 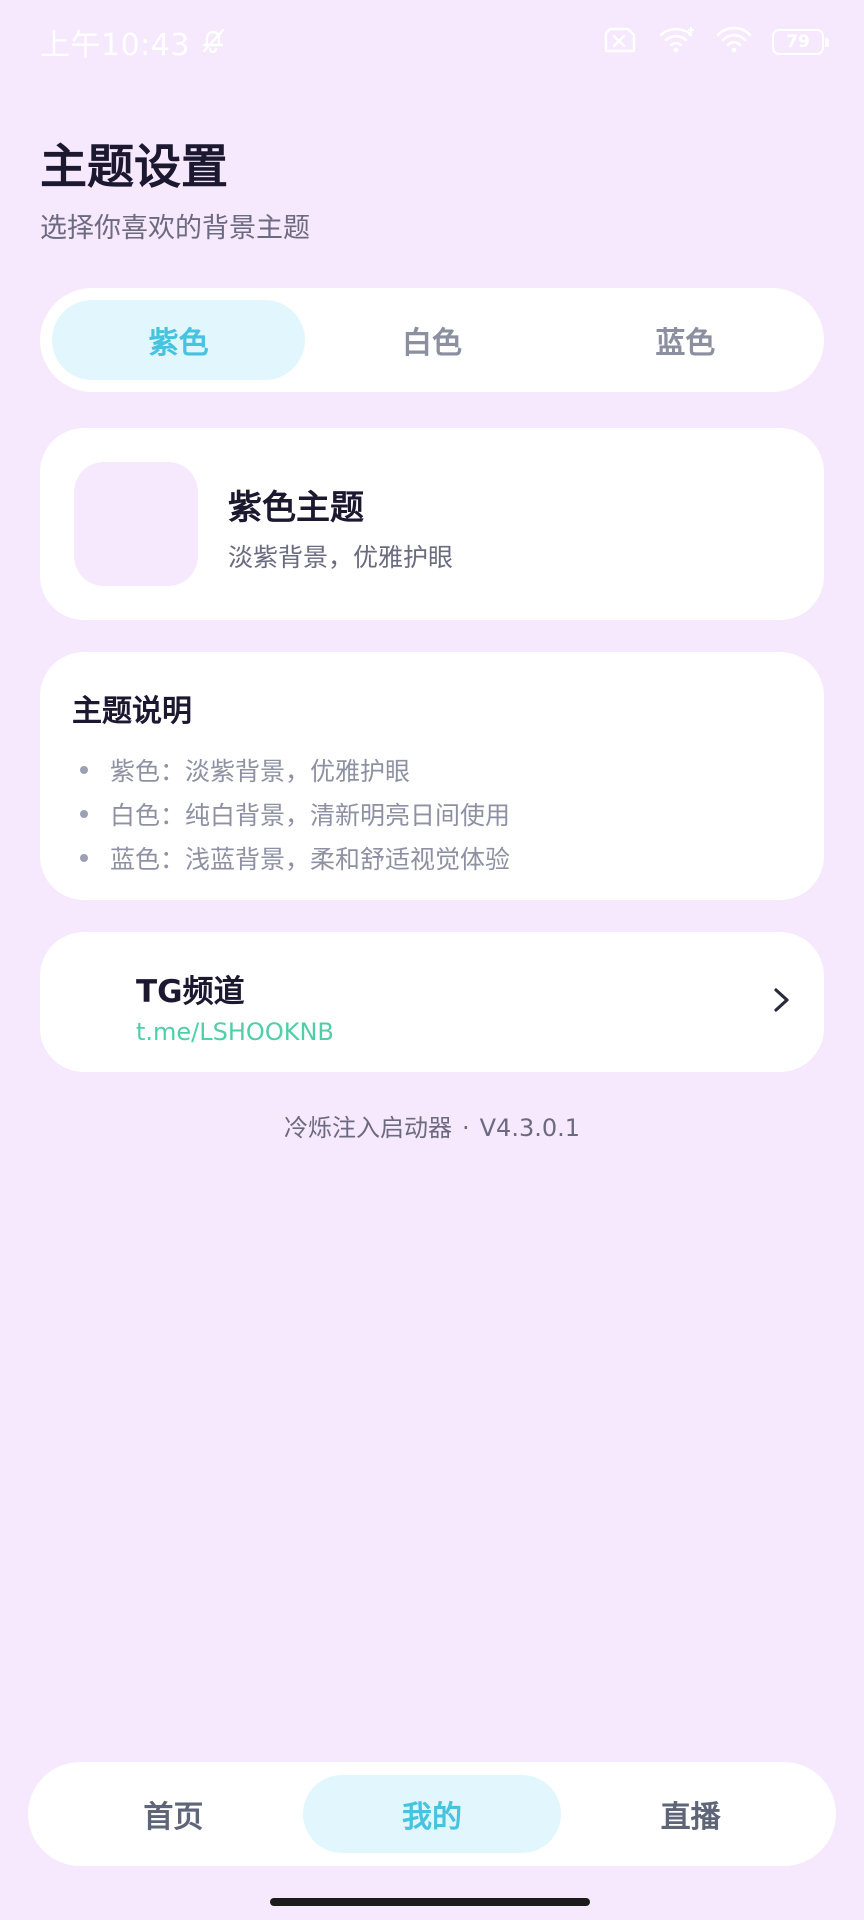 I want to click on status-left: 上午10:43, so click(x=134, y=42).